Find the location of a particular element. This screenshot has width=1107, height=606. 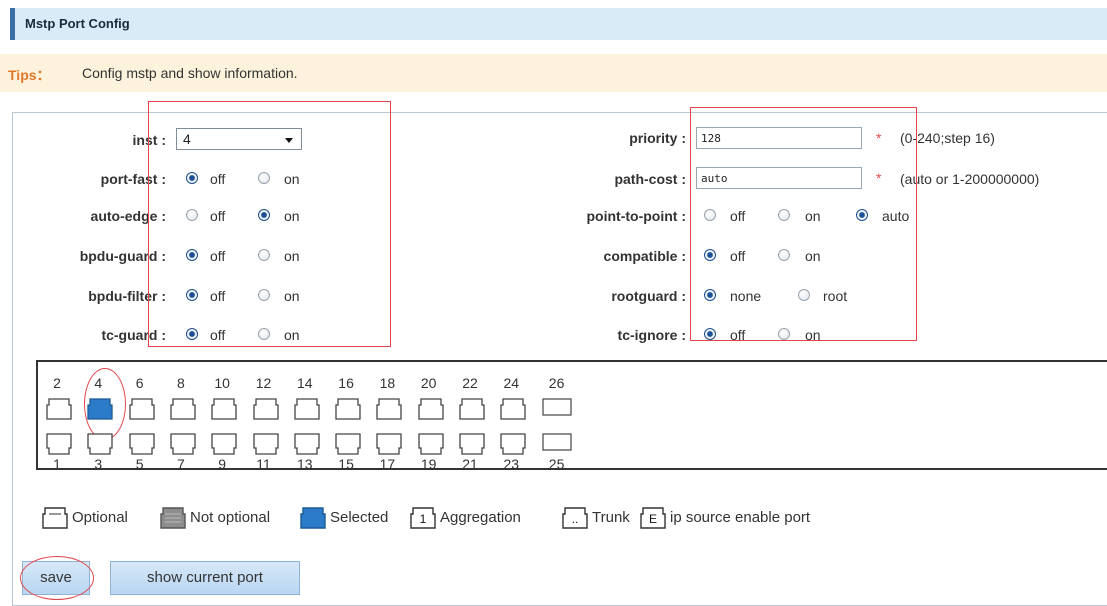

svg-text: 1 is located at coordinates (423, 519).